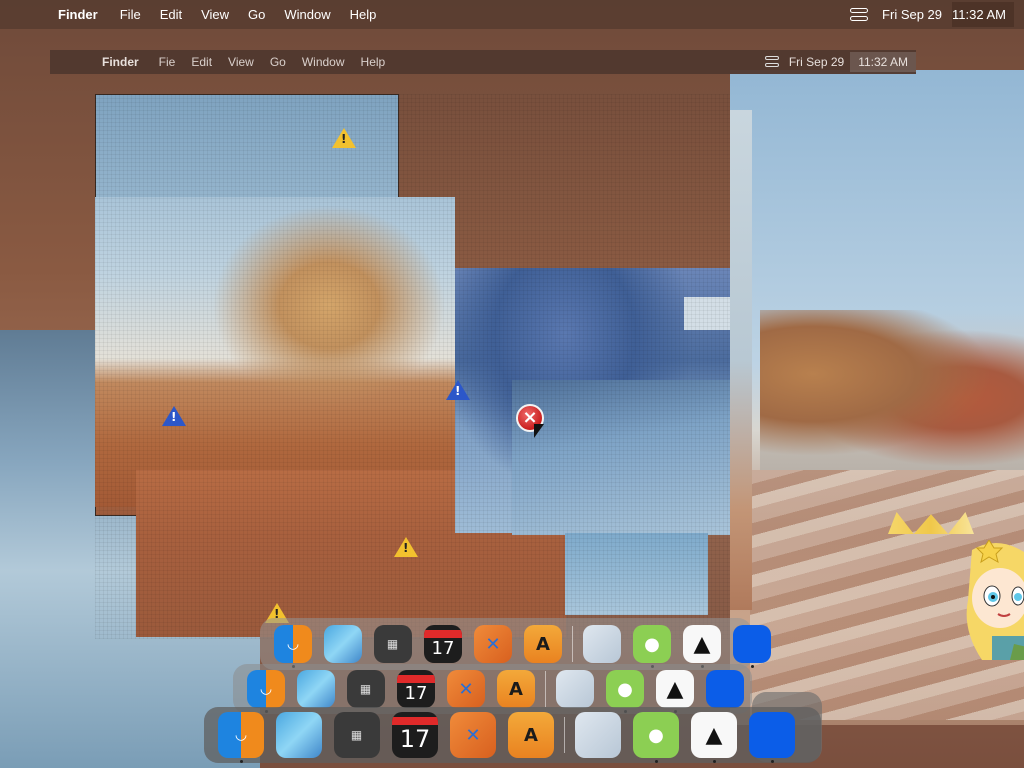 This screenshot has width=1024, height=768. Describe the element at coordinates (120, 62) in the screenshot. I see `app-name: Finder` at that location.